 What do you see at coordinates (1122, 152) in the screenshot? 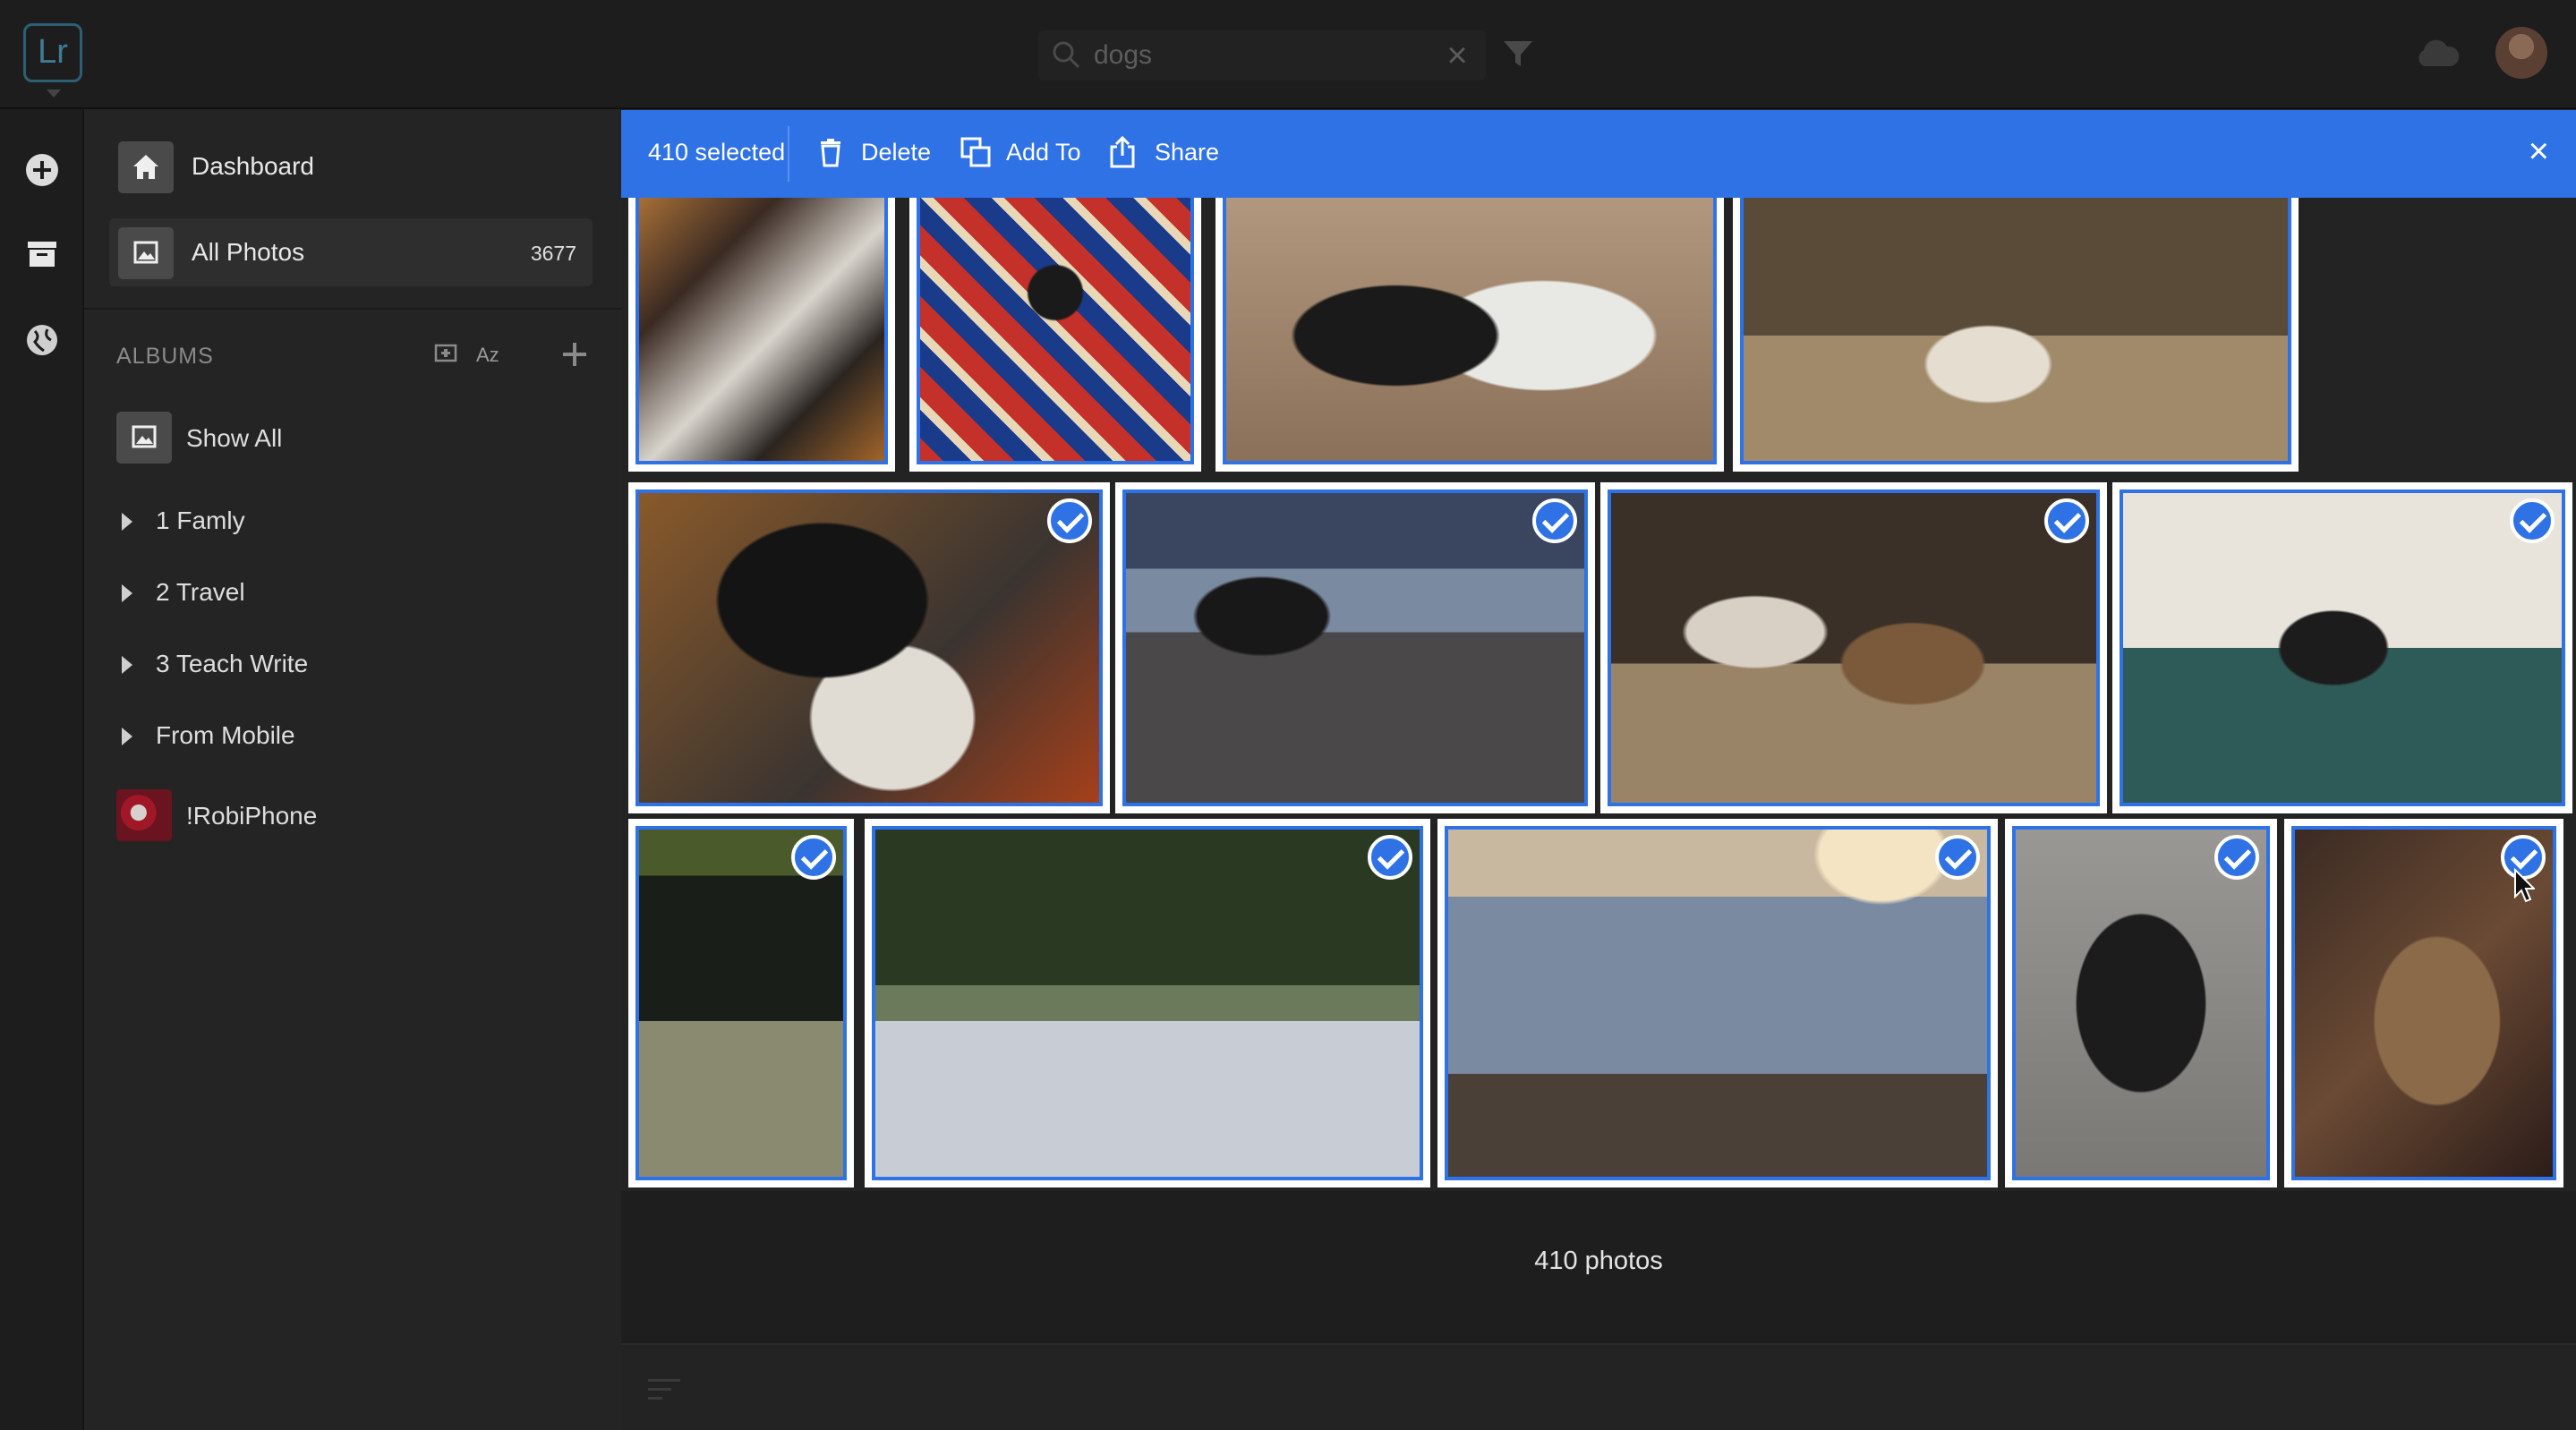
I see `share-icon` at bounding box center [1122, 152].